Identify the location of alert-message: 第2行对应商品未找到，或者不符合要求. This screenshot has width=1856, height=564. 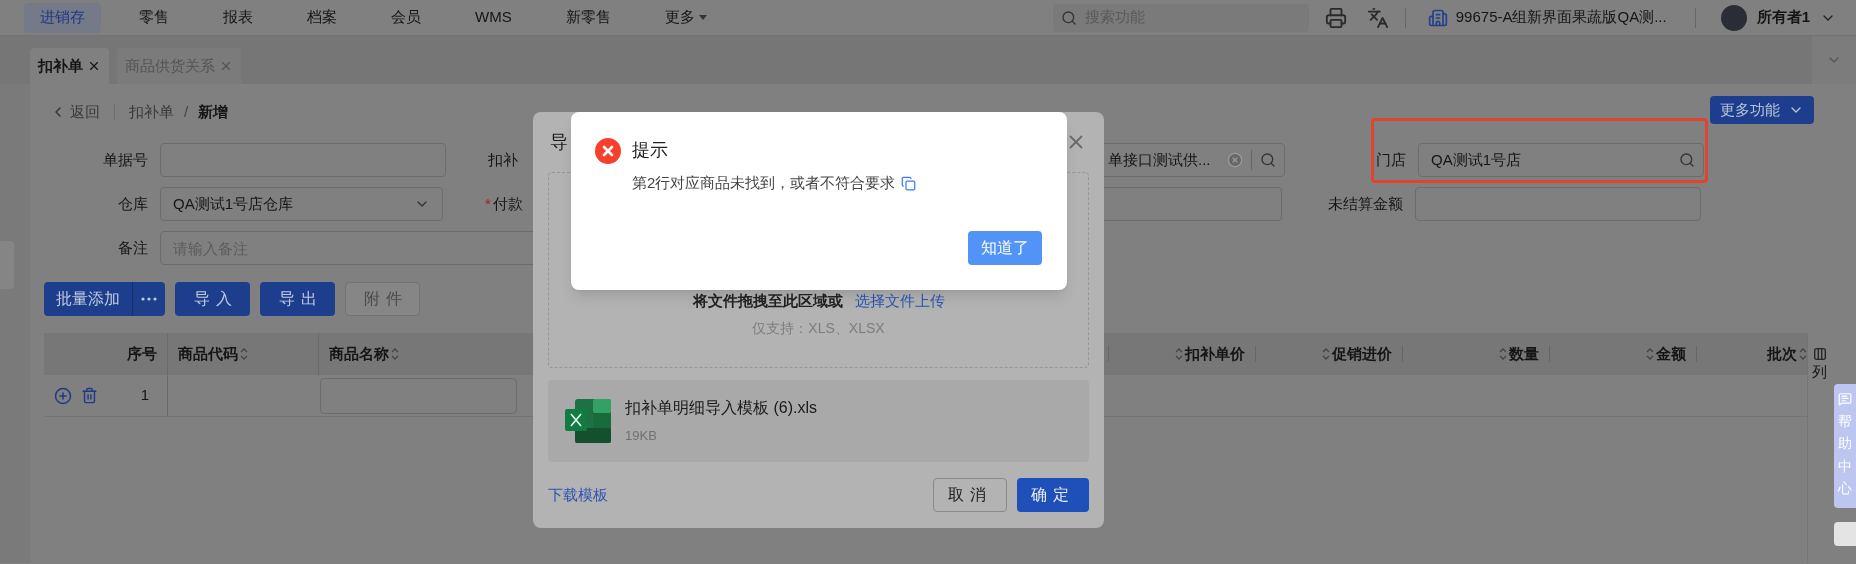
(764, 183).